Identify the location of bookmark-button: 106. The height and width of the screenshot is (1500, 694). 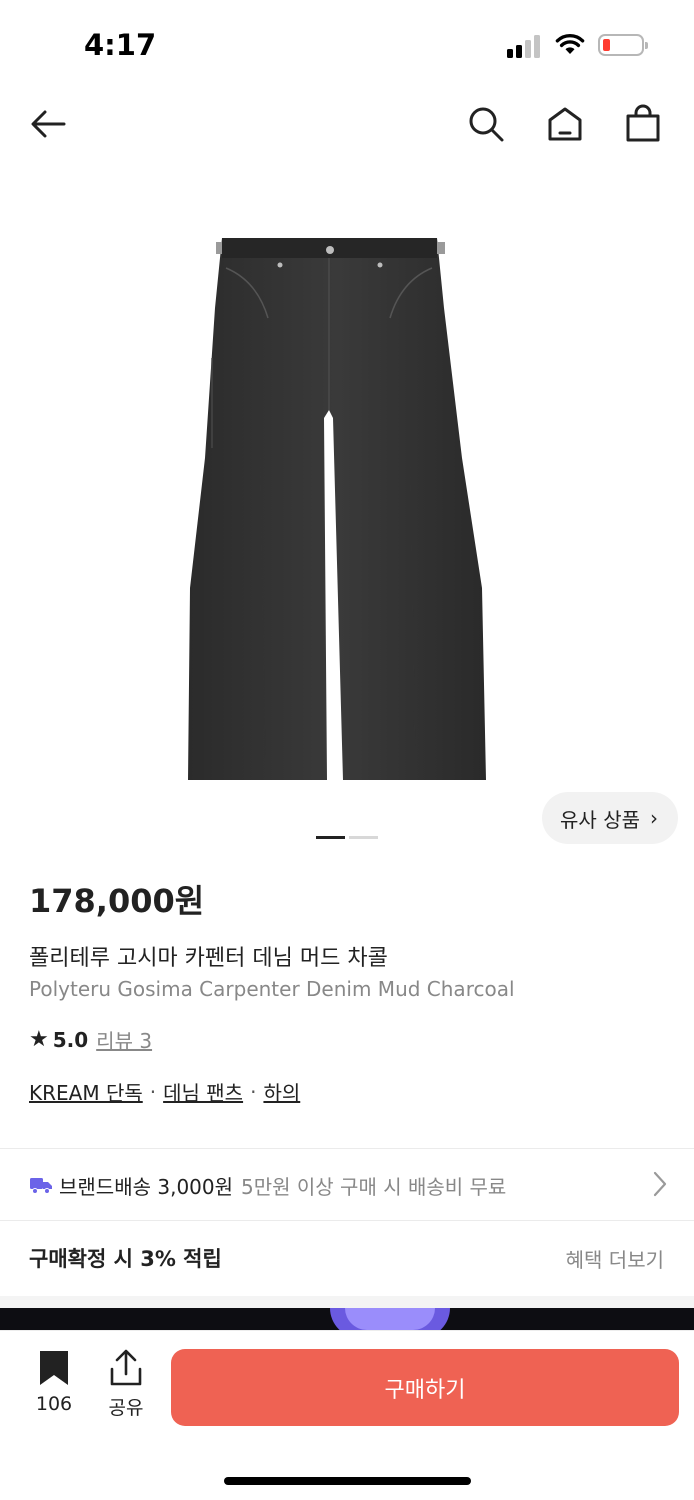
(54, 1382).